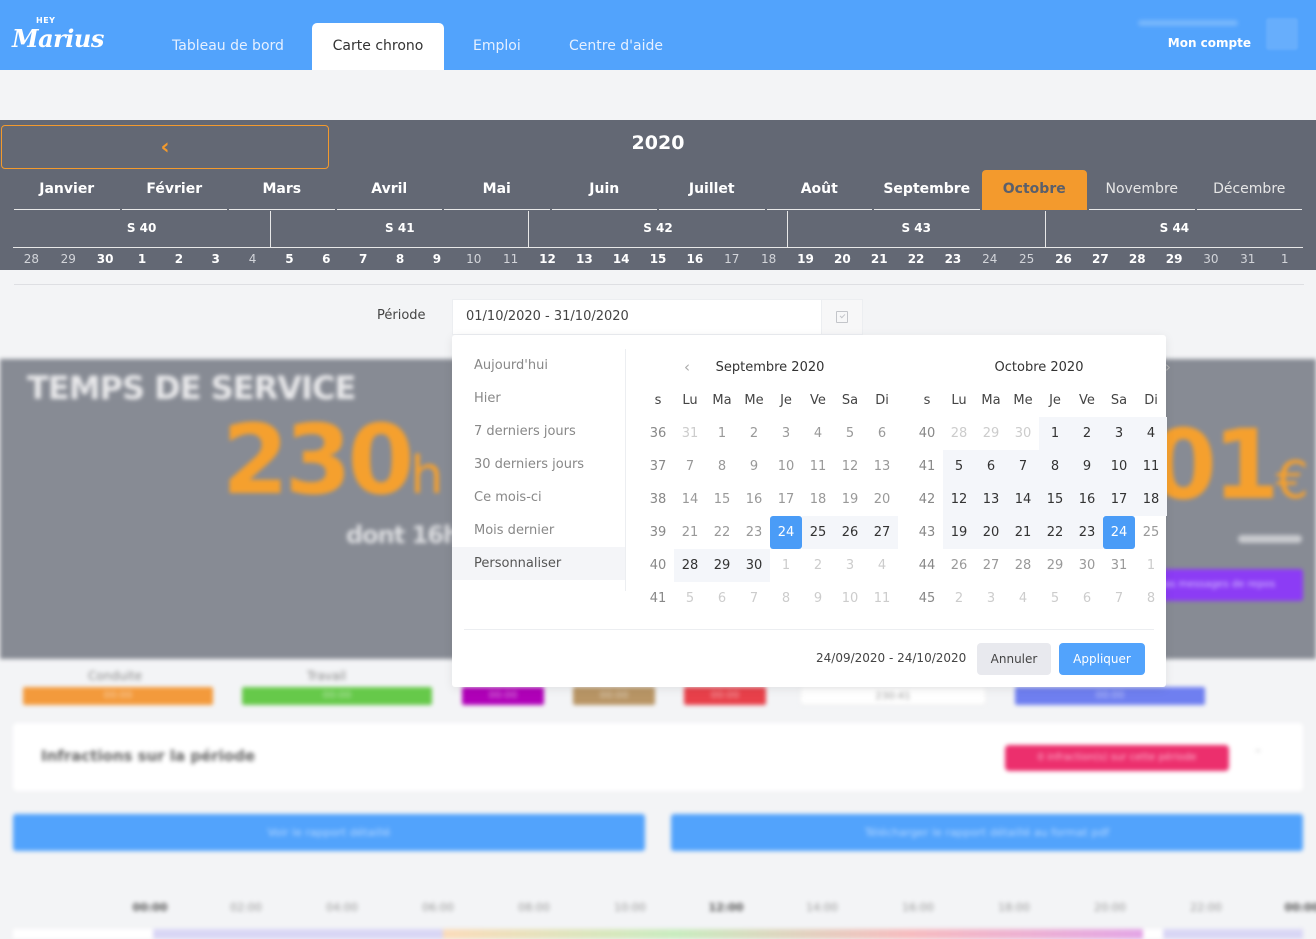  What do you see at coordinates (178, 259) in the screenshot?
I see `day-cell: 2` at bounding box center [178, 259].